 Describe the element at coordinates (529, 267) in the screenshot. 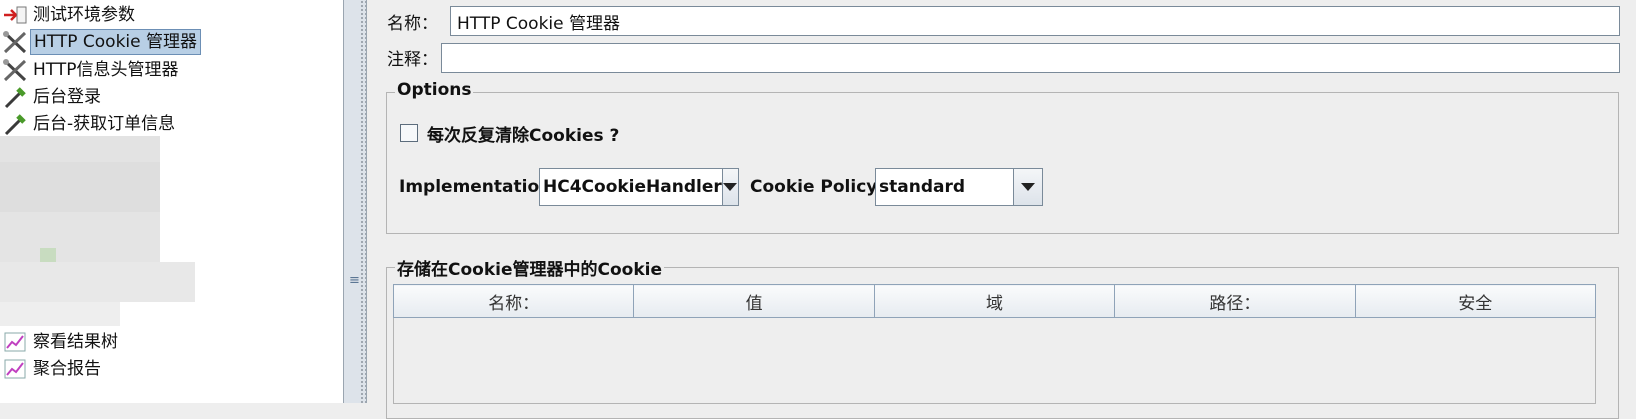

I see `stored-cookies-legend: 存储在Cookie管理器中的Cookie` at that location.